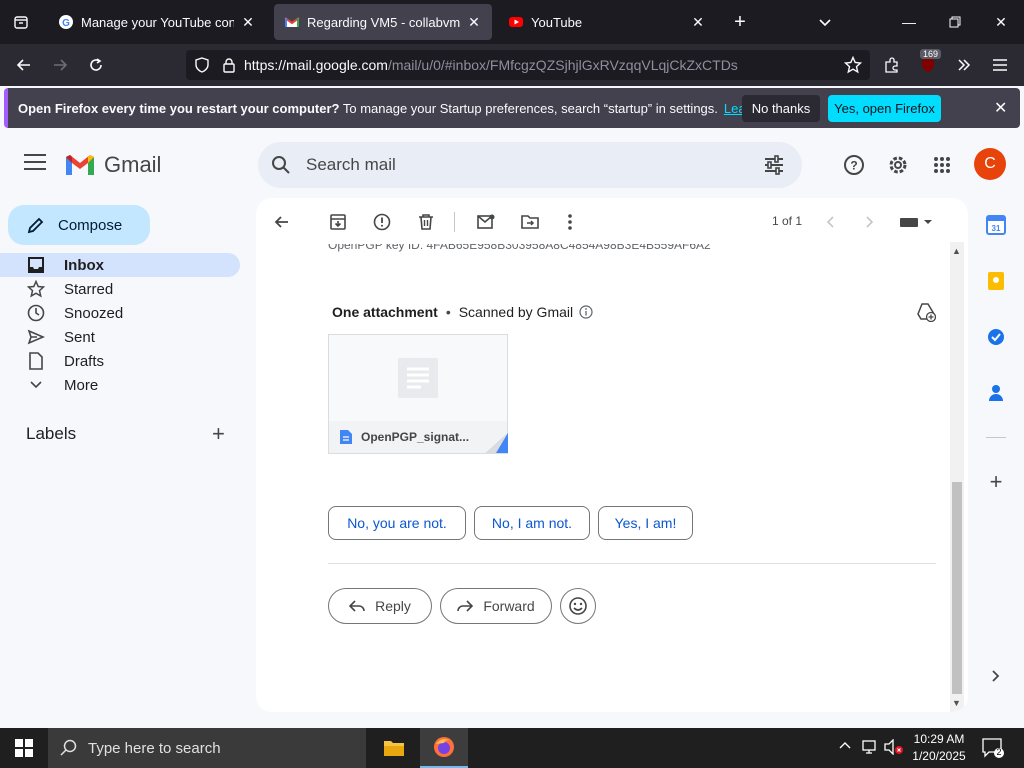  I want to click on older-chevron-right-icon, so click(870, 222).